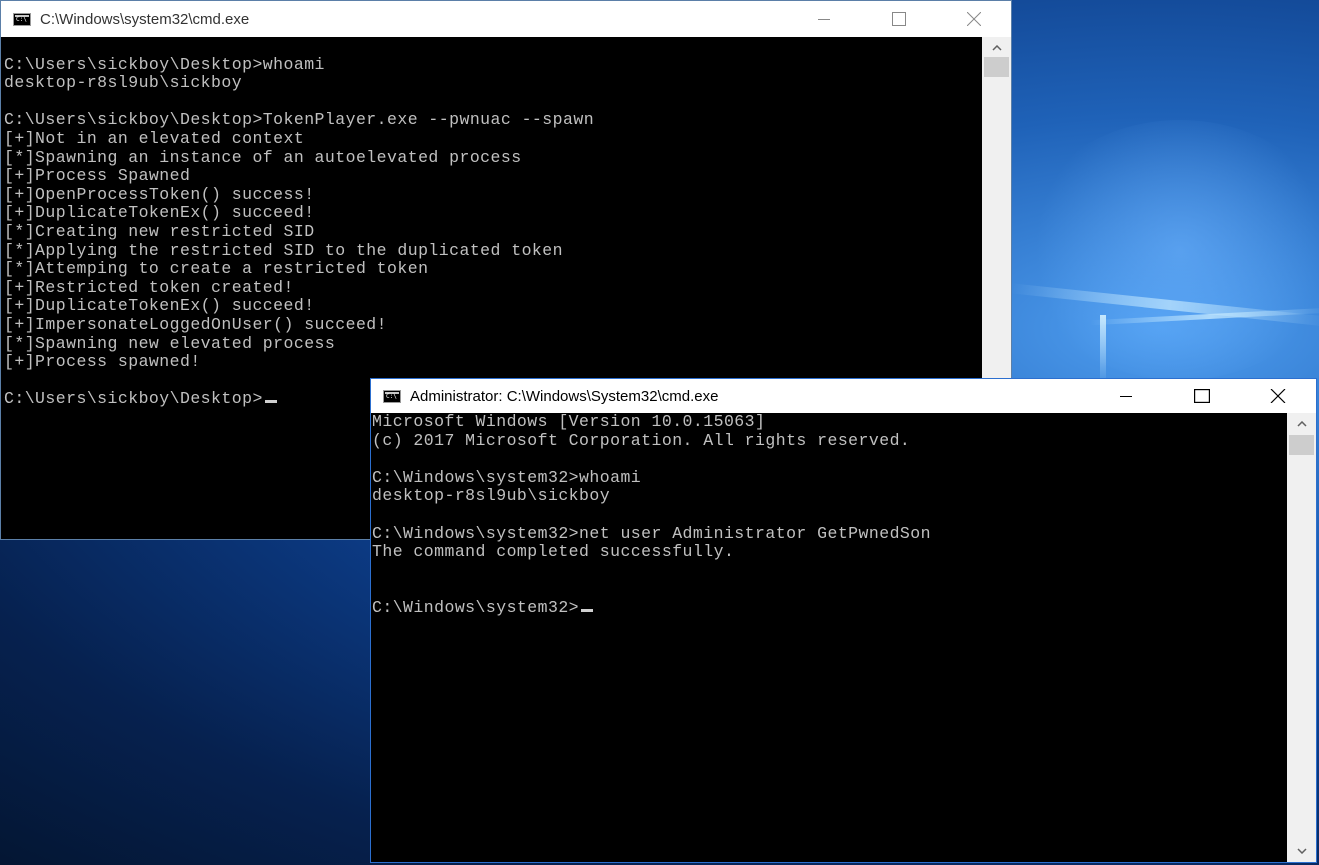 This screenshot has height=865, width=1319. What do you see at coordinates (159, 231) in the screenshot?
I see `console-line: [*]Creating new restricted SID` at bounding box center [159, 231].